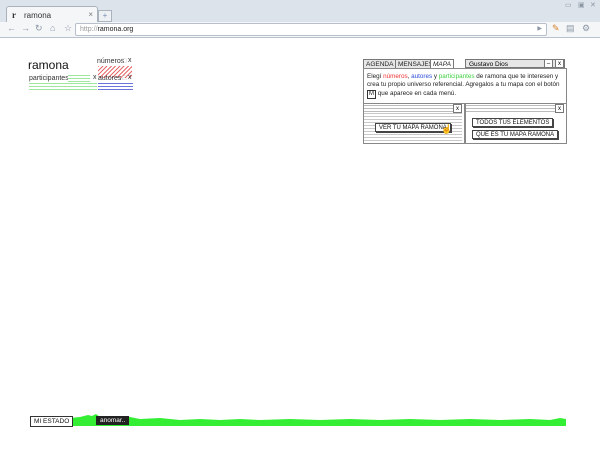 The image size is (600, 450). I want to click on home-icon: ⌂, so click(52, 28).